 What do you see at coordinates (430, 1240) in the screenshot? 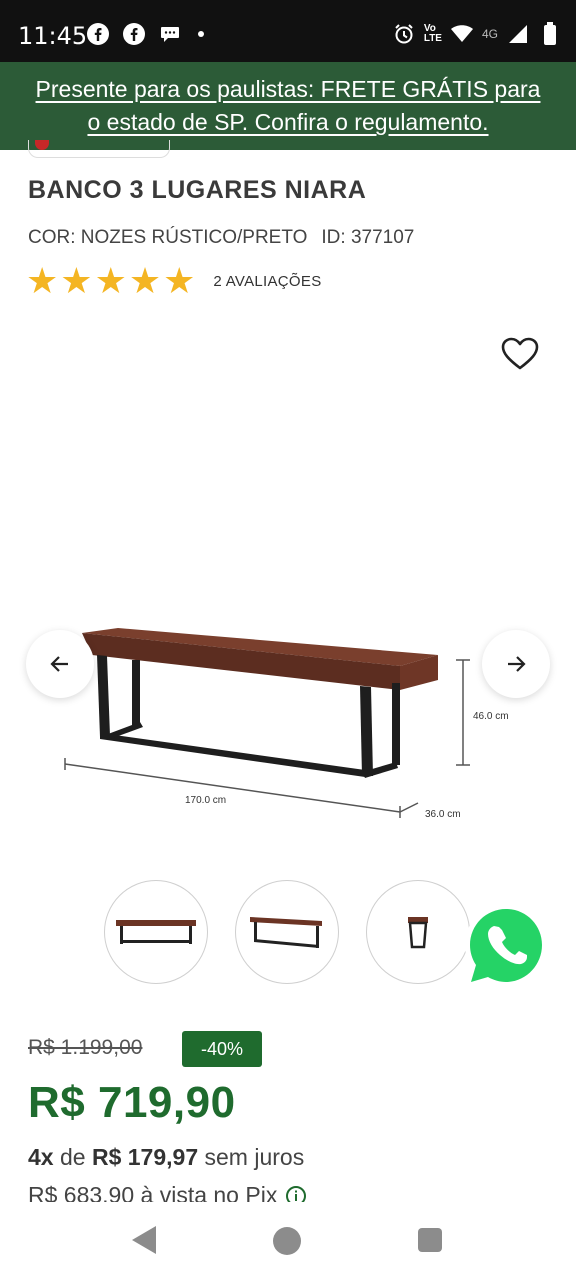
I see `recent-apps-button` at bounding box center [430, 1240].